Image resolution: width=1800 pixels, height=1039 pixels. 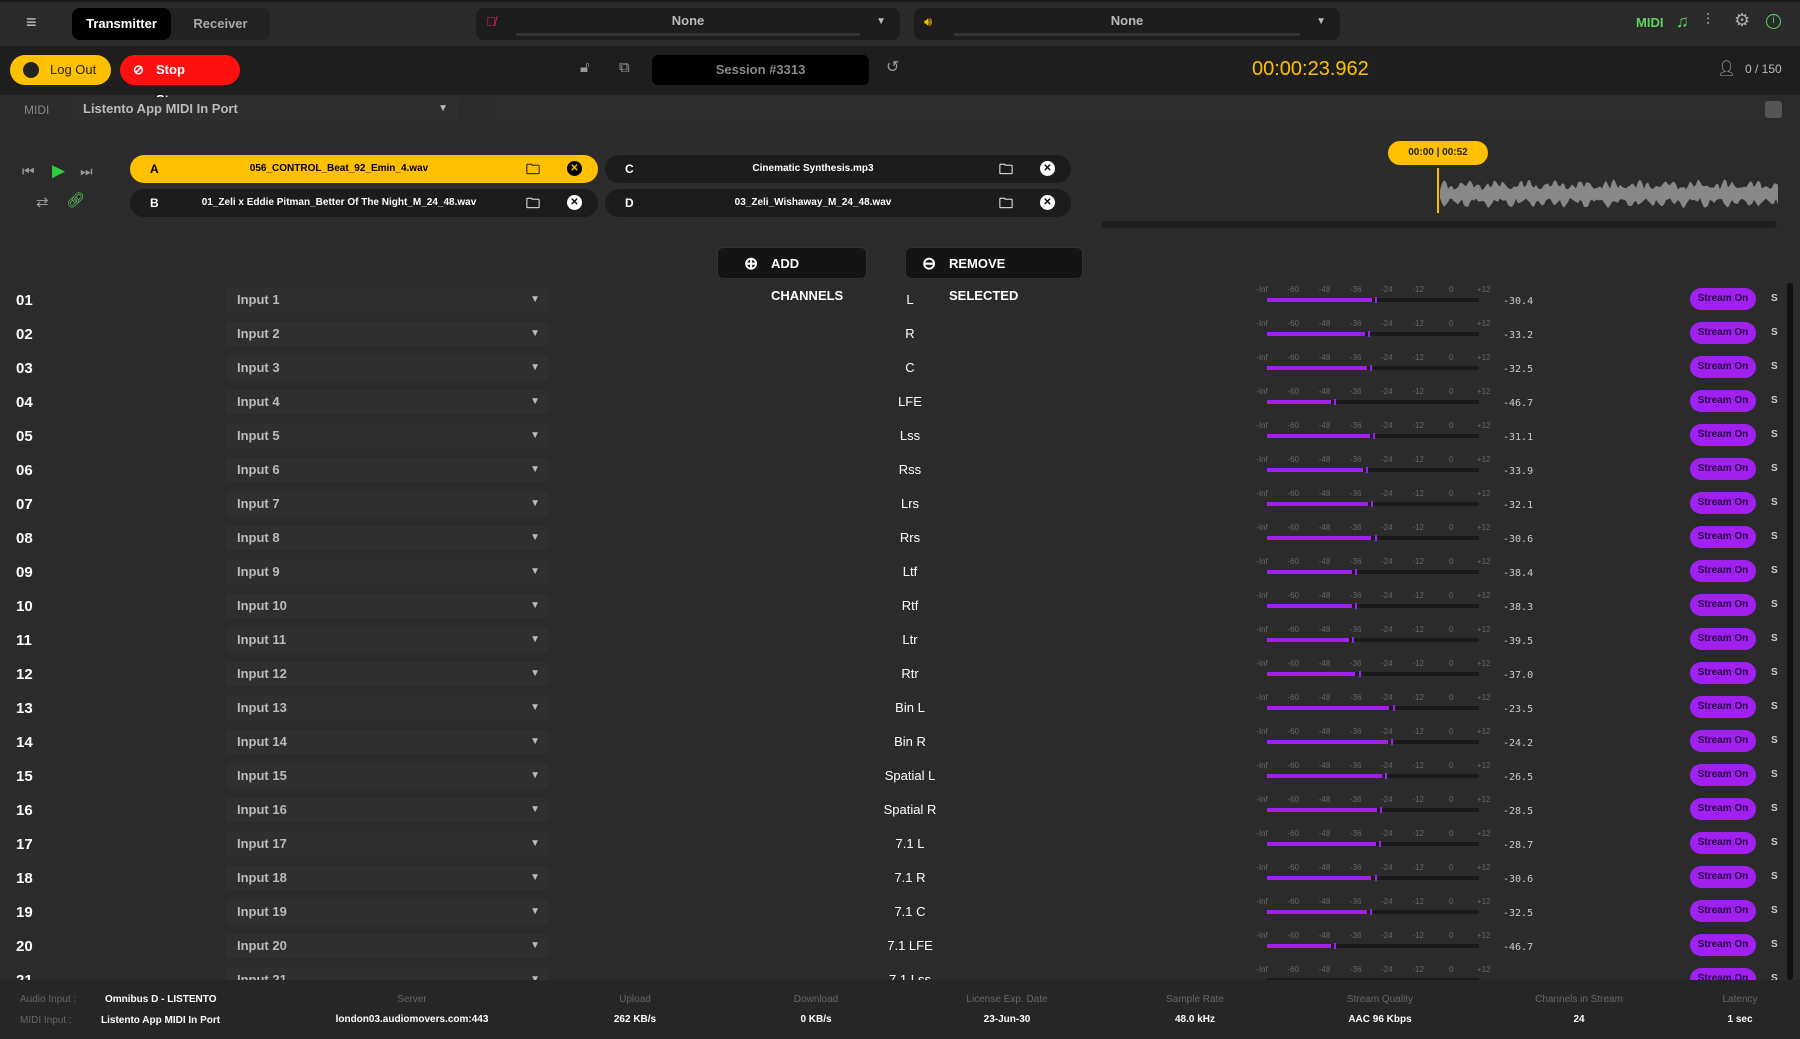 What do you see at coordinates (1773, 21) in the screenshot?
I see `info-icon: i` at bounding box center [1773, 21].